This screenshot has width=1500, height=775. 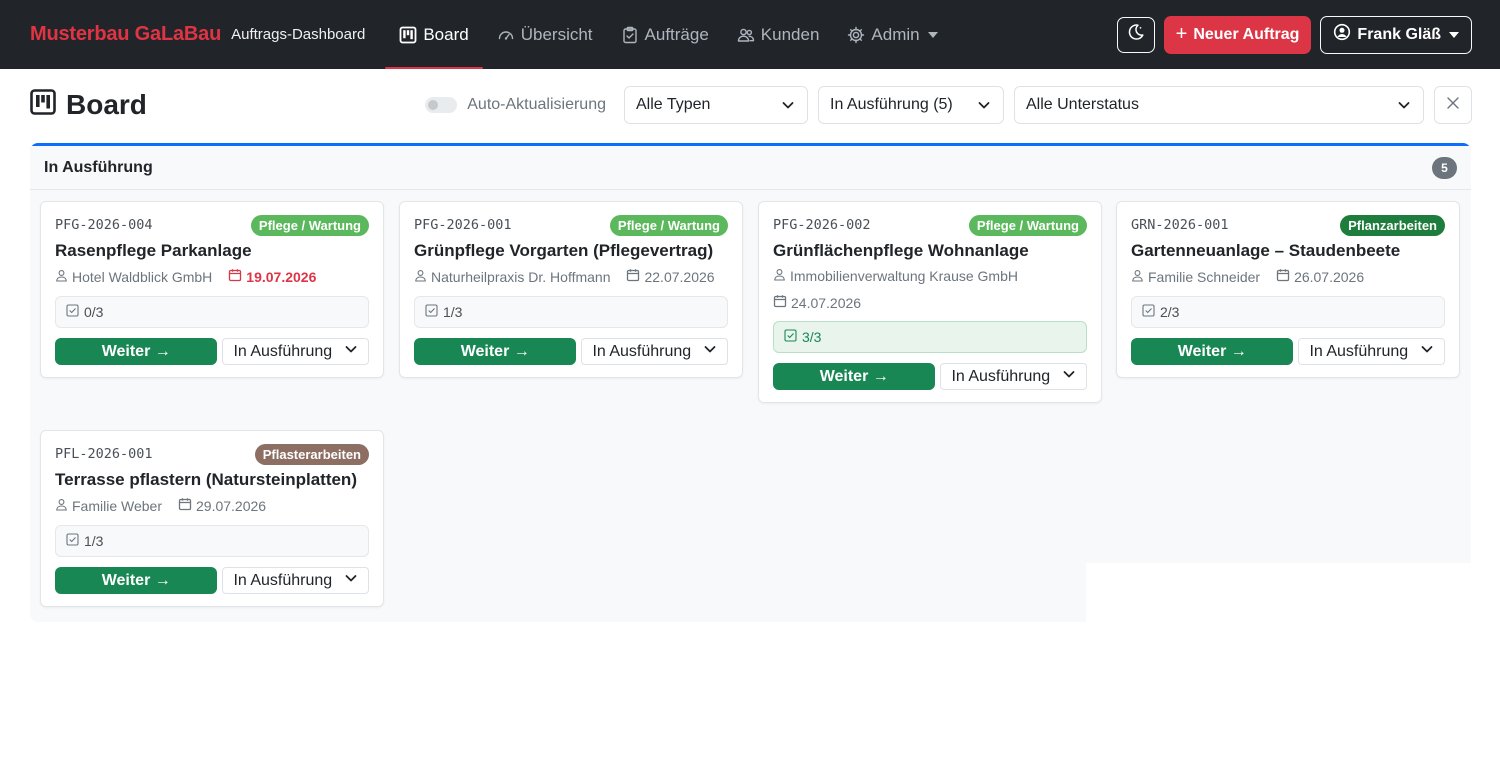 What do you see at coordinates (298, 34) in the screenshot?
I see `brand-subtitle: Auftrags-Dashboard` at bounding box center [298, 34].